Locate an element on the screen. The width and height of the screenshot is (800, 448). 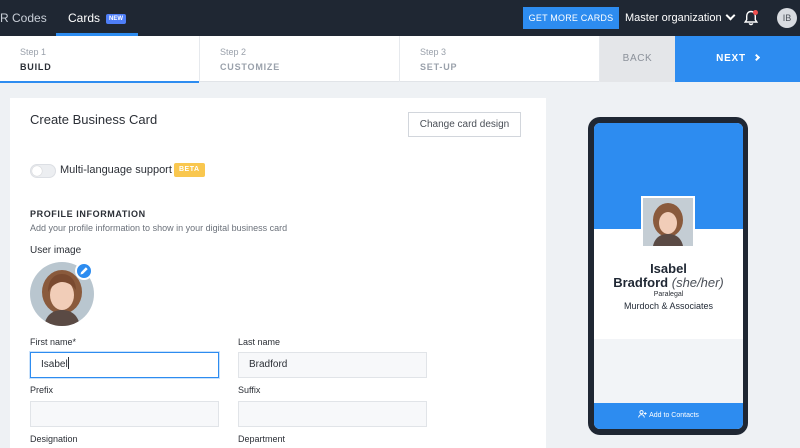
tab-qr-codes-label: R Codes is located at coordinates (23, 18).